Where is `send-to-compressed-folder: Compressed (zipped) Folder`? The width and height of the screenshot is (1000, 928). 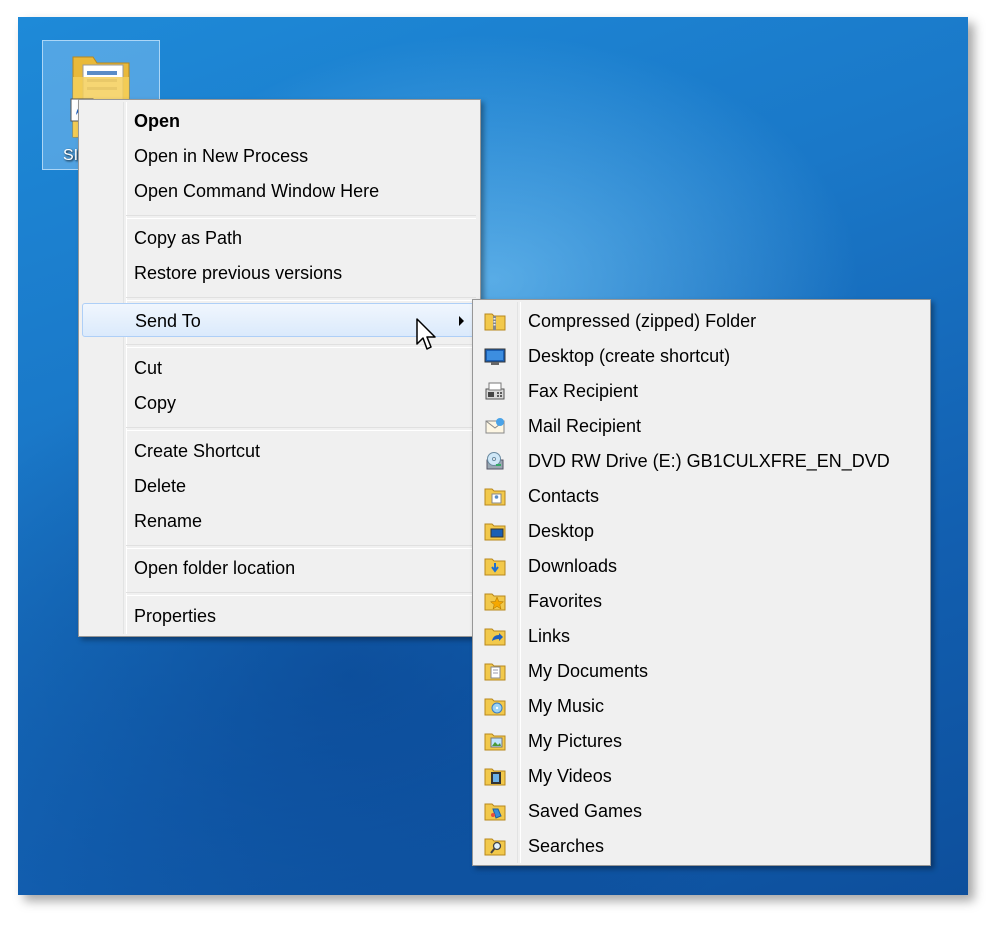 send-to-compressed-folder: Compressed (zipped) Folder is located at coordinates (701, 321).